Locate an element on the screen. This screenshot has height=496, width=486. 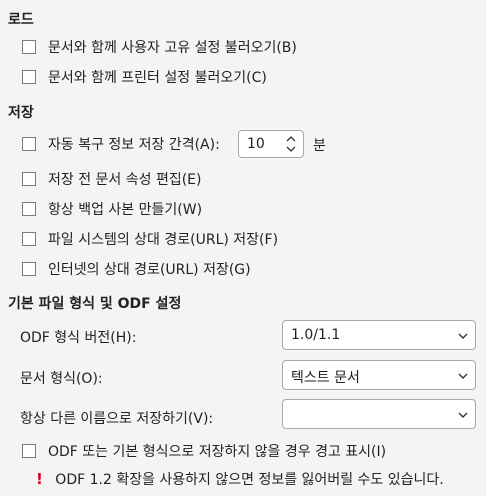
backup-copy-label: 항상 백업 사본 만들기(W) is located at coordinates (125, 210).